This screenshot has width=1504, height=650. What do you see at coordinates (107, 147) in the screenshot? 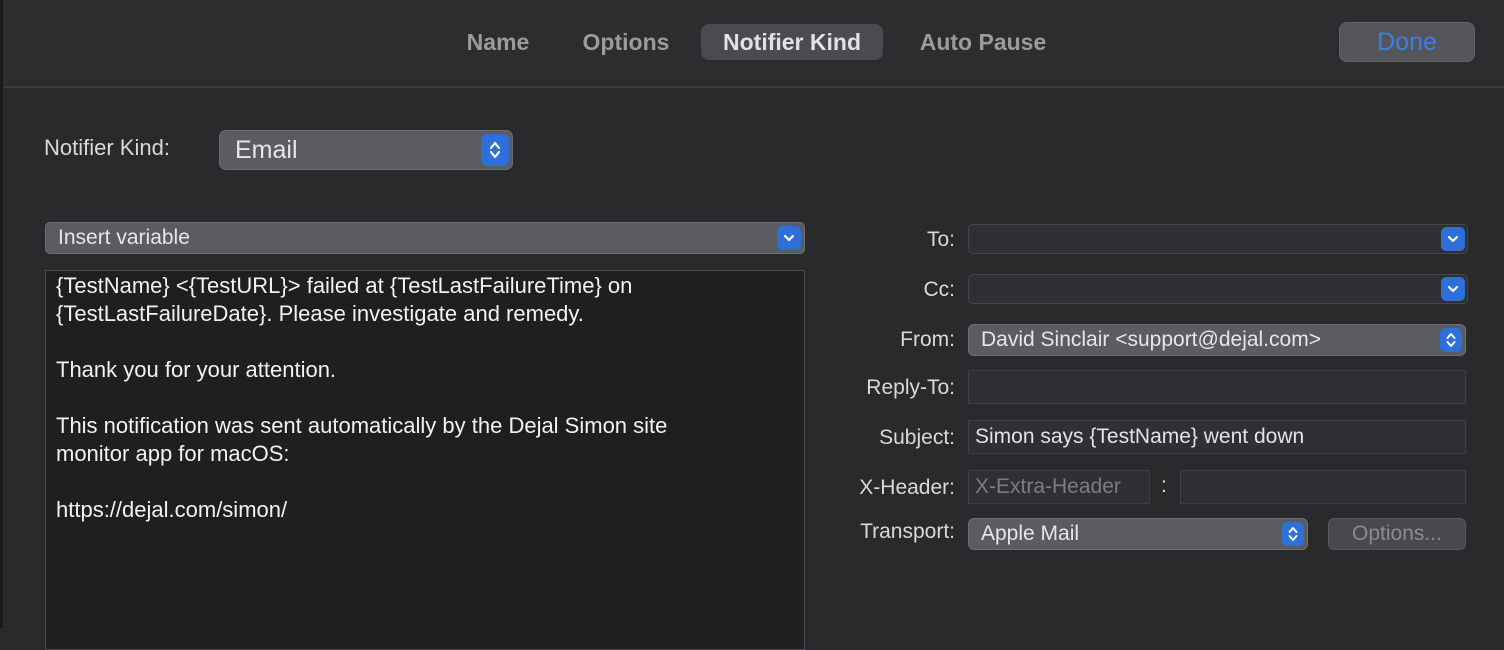
I see `notifier-kind-label: Notifier Kind:` at bounding box center [107, 147].